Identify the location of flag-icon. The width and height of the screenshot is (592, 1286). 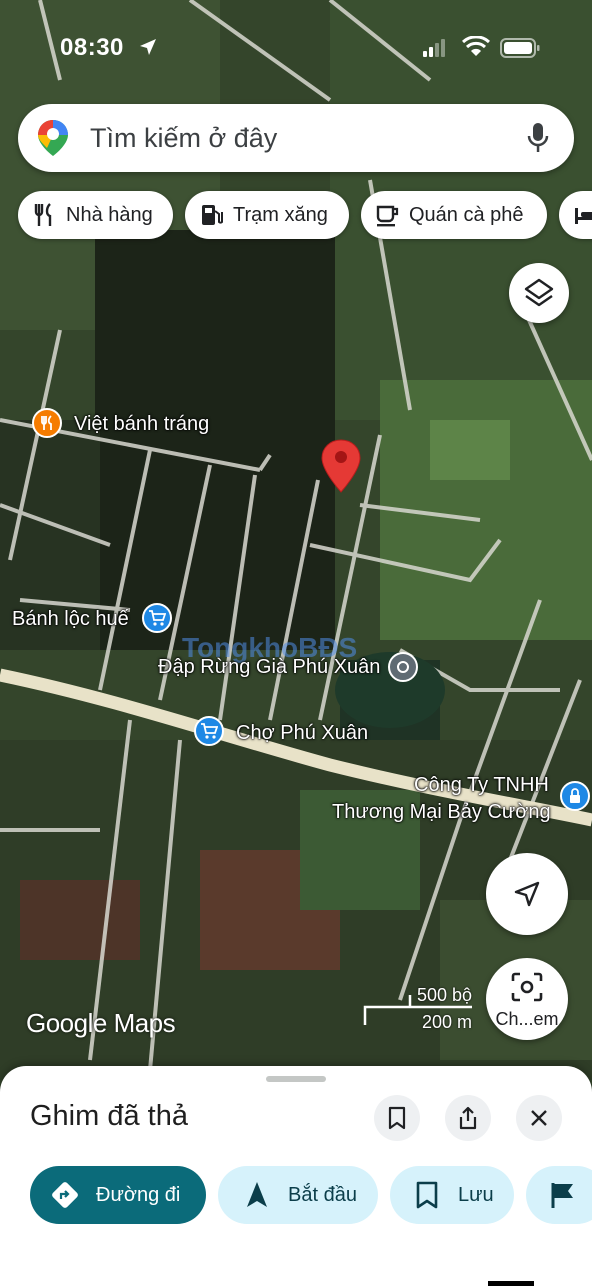
(562, 1195).